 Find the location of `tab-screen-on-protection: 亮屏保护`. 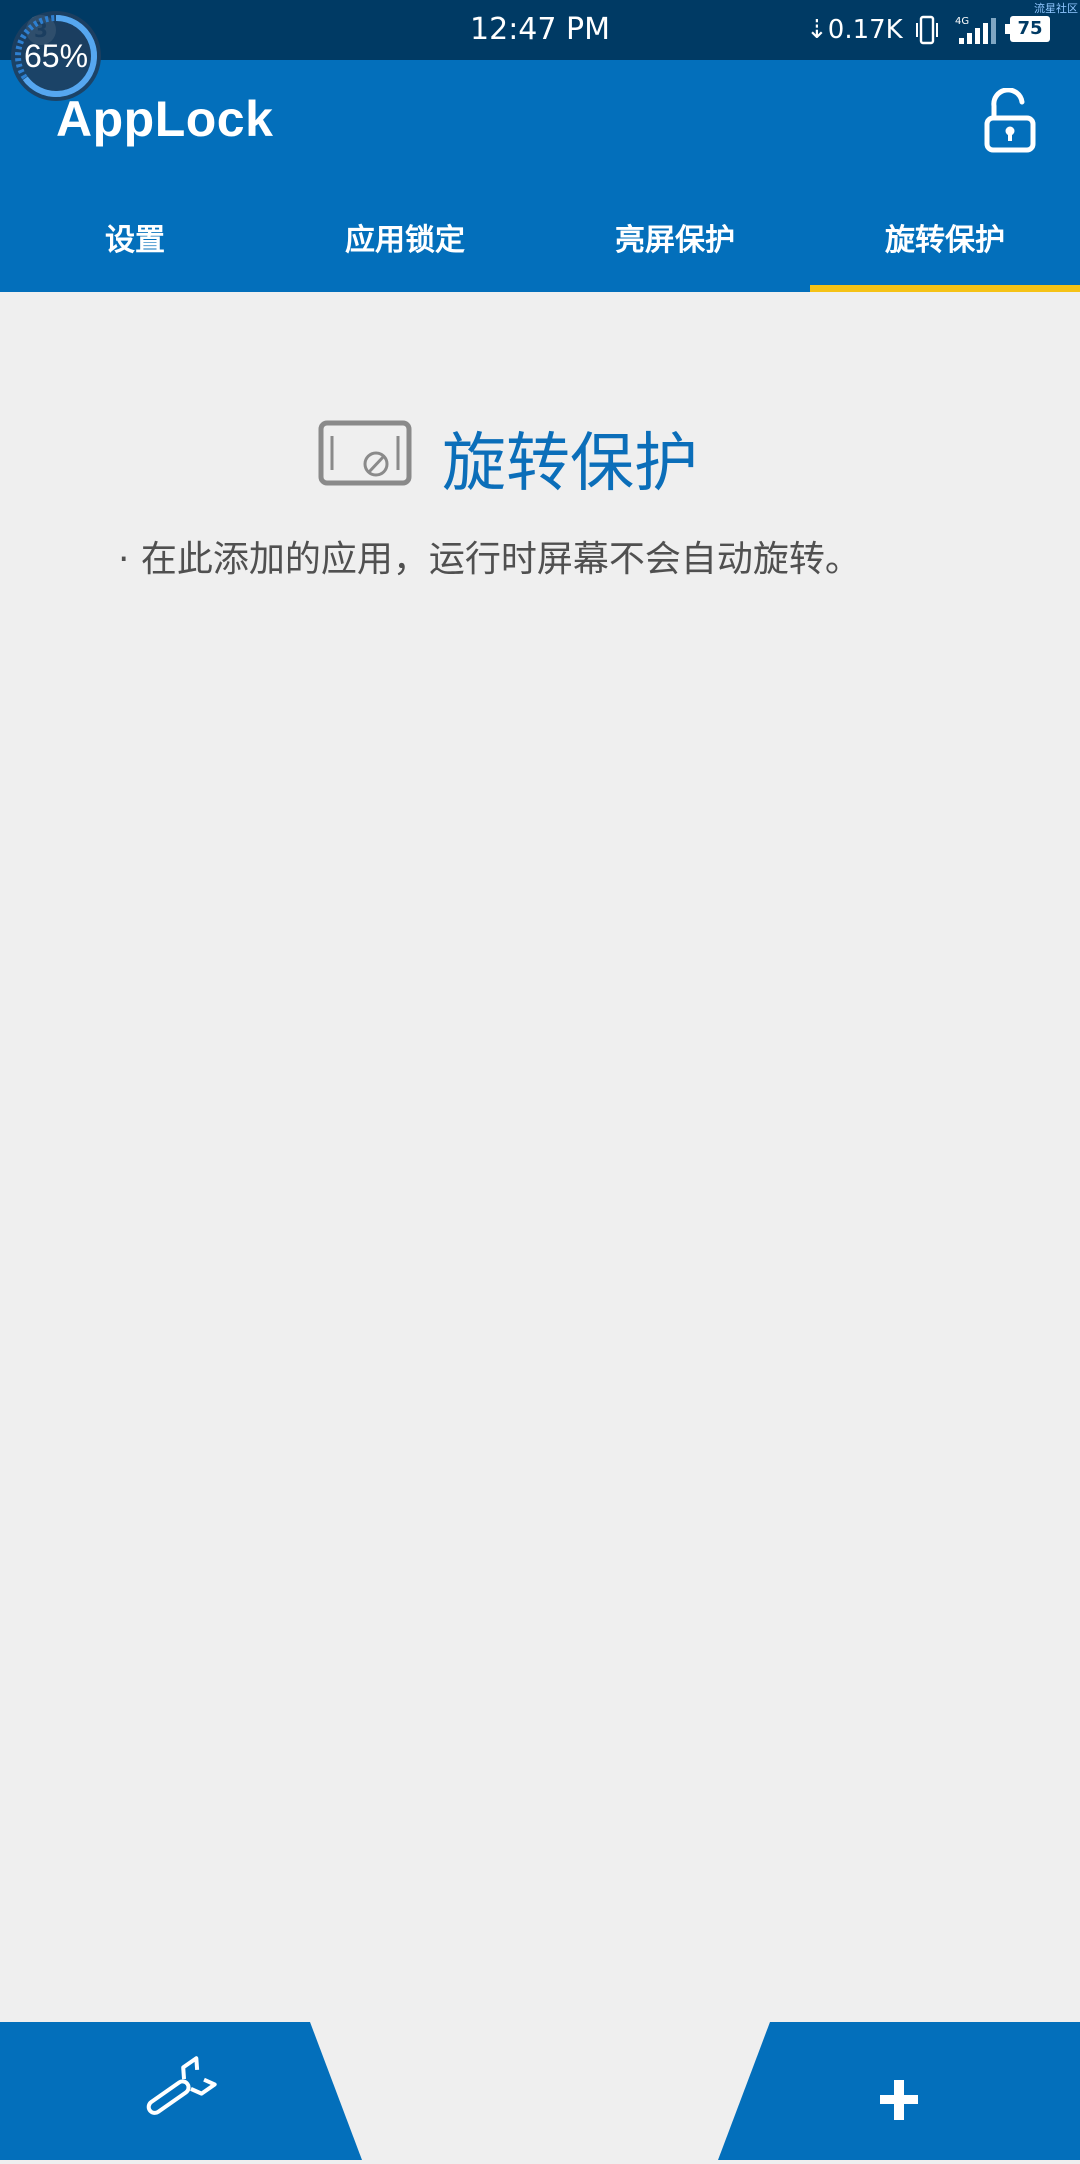

tab-screen-on-protection: 亮屏保护 is located at coordinates (675, 251).